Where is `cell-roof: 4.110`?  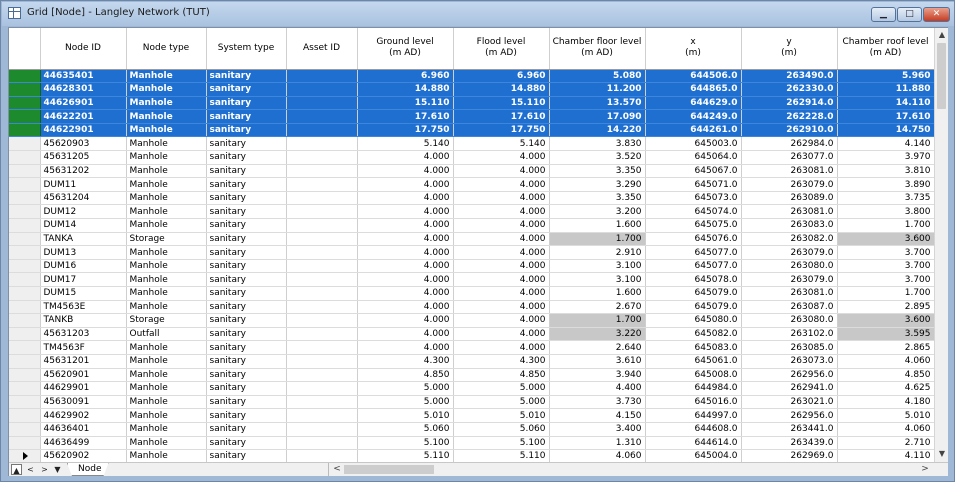
cell-roof: 4.110 is located at coordinates (885, 455).